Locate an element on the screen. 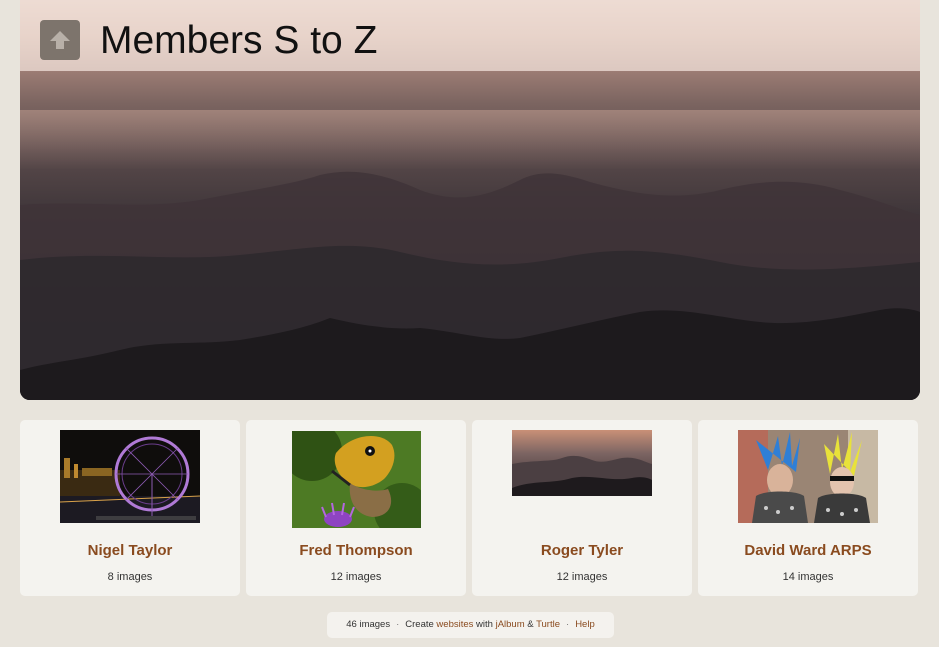  websites-link: websites is located at coordinates (454, 624).